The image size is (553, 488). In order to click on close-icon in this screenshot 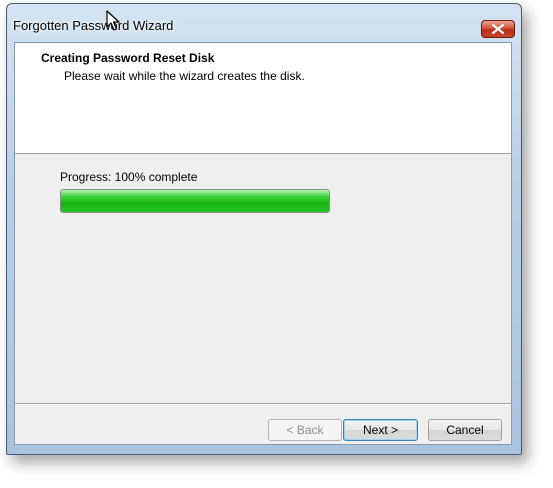, I will do `click(498, 29)`.